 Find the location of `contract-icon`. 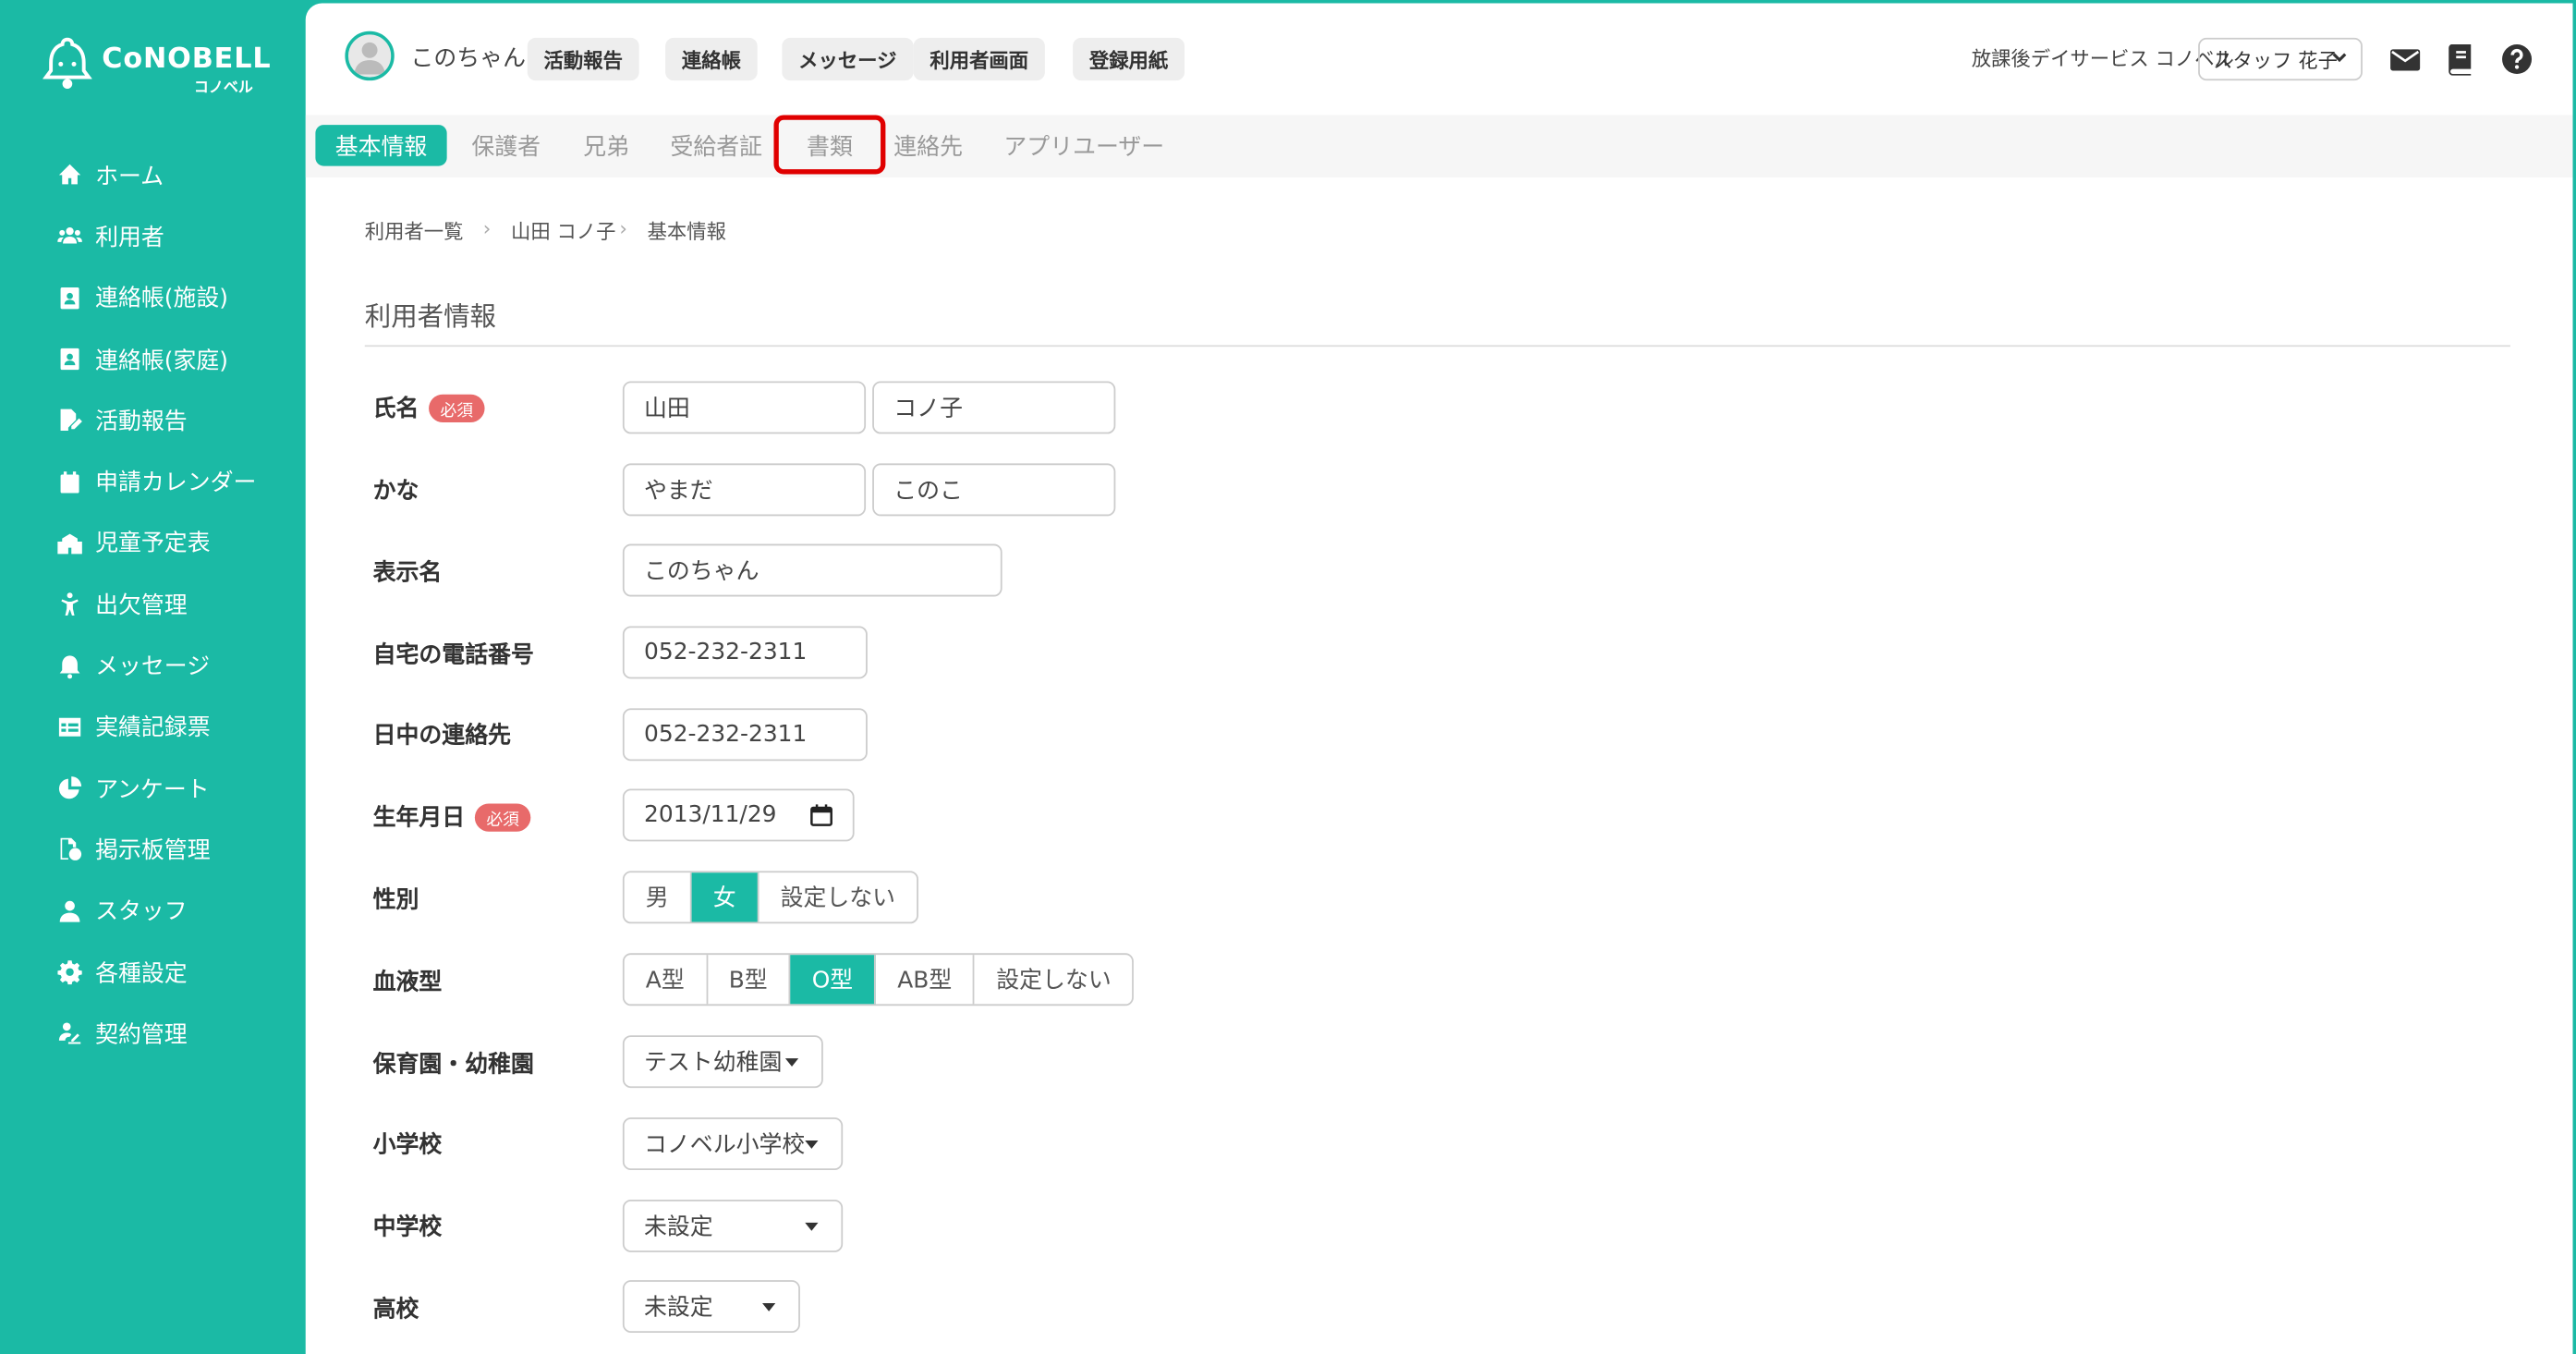

contract-icon is located at coordinates (68, 1033).